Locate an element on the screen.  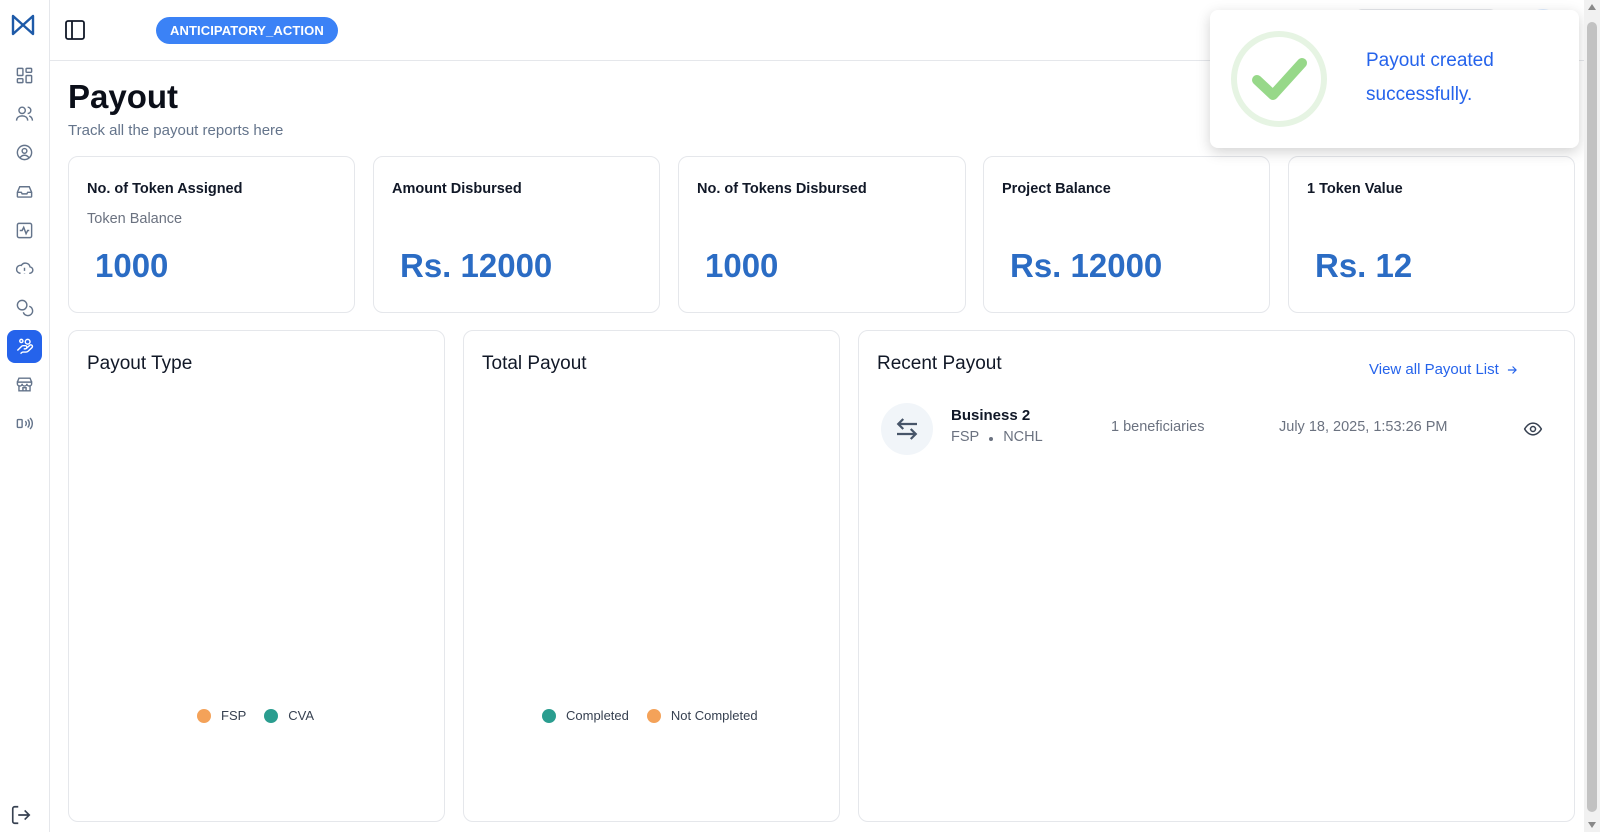
logout-icon is located at coordinates (21, 815).